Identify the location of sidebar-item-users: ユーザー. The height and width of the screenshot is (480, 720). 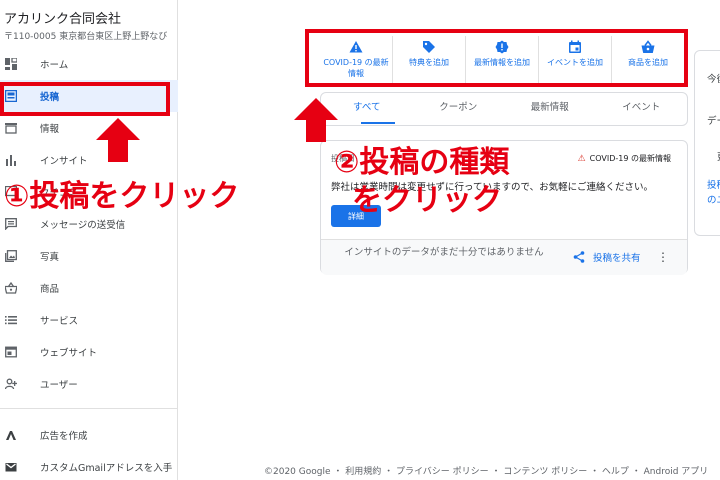
(89, 384).